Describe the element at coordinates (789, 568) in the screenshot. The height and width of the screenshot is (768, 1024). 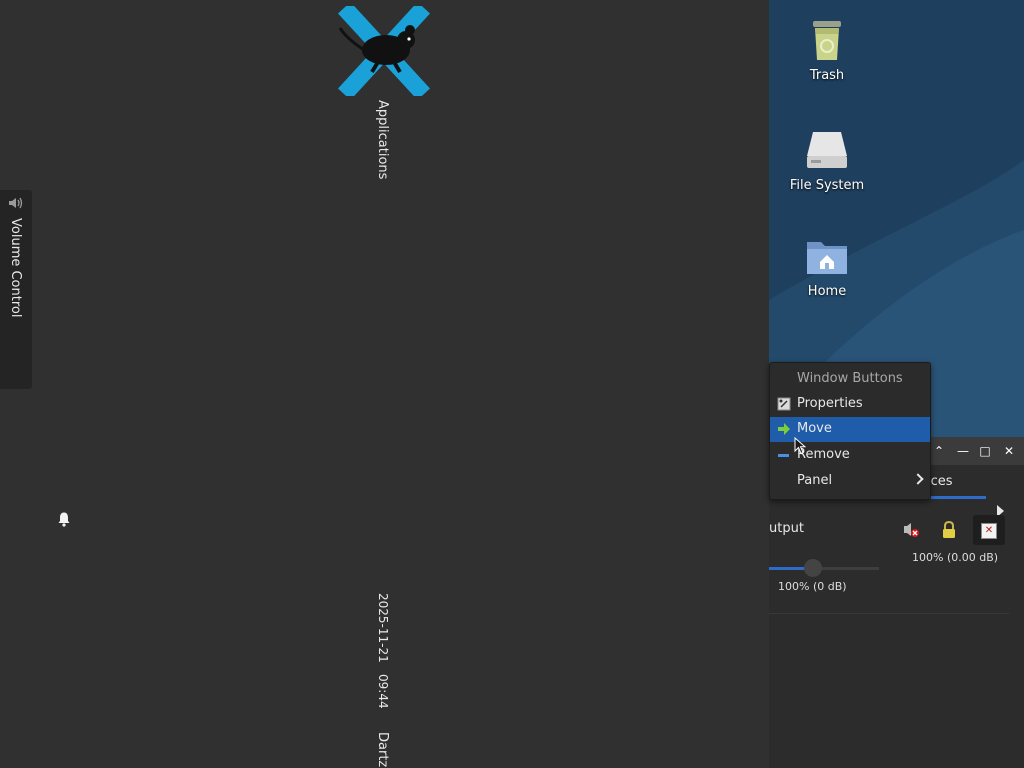
I see `volume-slider-fill` at that location.